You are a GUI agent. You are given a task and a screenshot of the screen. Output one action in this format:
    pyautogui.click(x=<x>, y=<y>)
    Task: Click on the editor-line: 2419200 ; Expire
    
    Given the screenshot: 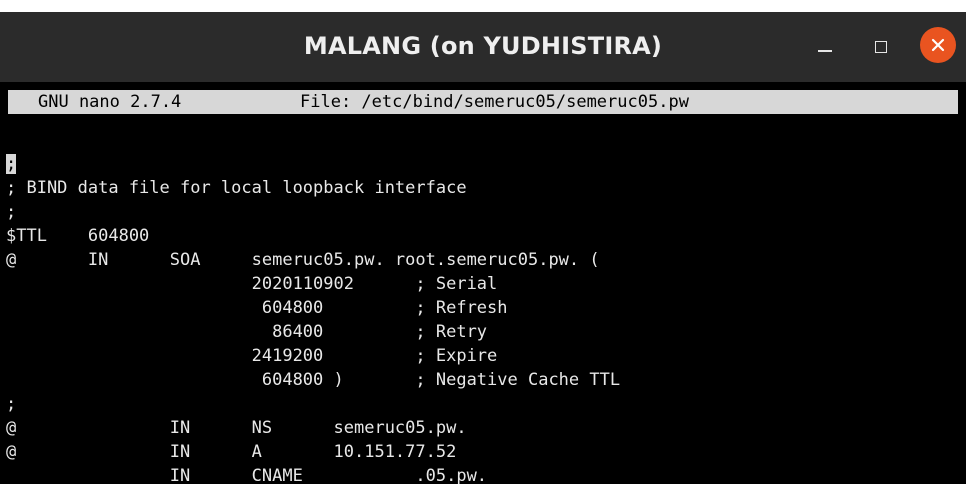 What is the action you would take?
    pyautogui.click(x=252, y=356)
    